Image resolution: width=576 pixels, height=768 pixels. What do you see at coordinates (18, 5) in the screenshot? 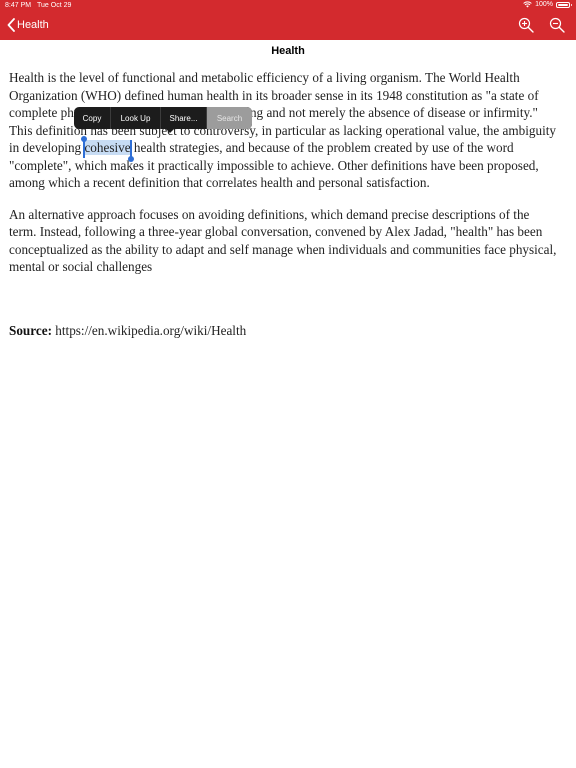
I see `status-time: 8:47 PM` at bounding box center [18, 5].